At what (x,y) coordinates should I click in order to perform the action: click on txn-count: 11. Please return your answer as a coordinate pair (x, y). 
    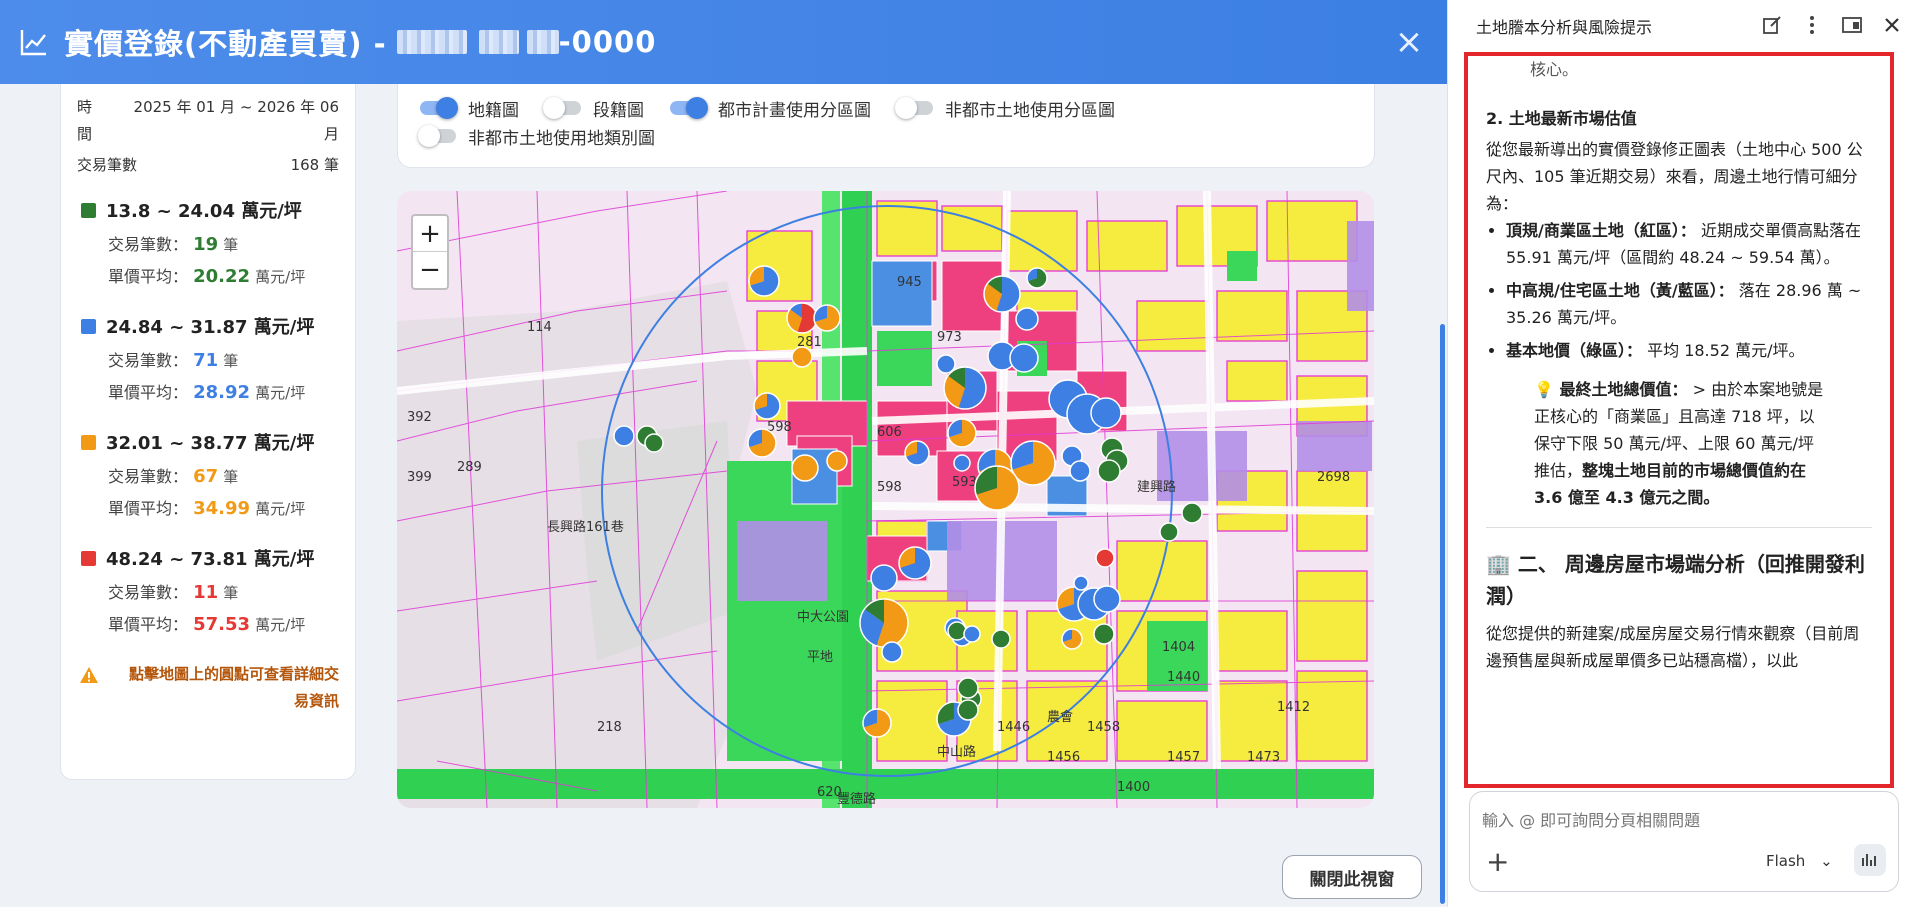
    Looking at the image, I should click on (206, 592).